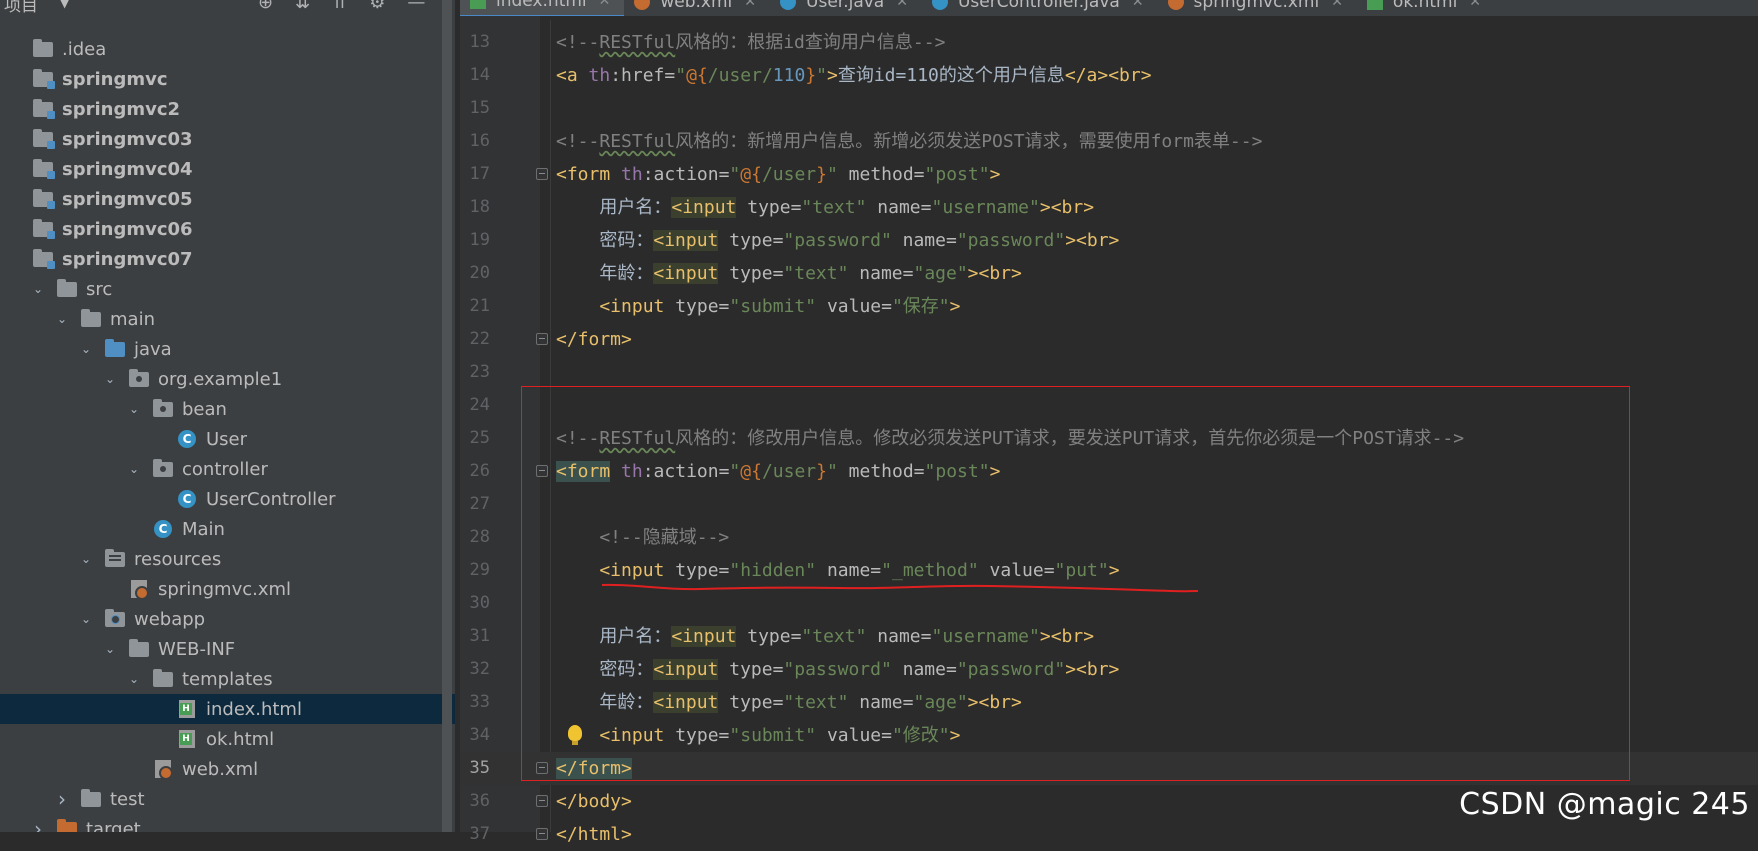  I want to click on tree-item: ⌄springmvc, so click(227, 79).